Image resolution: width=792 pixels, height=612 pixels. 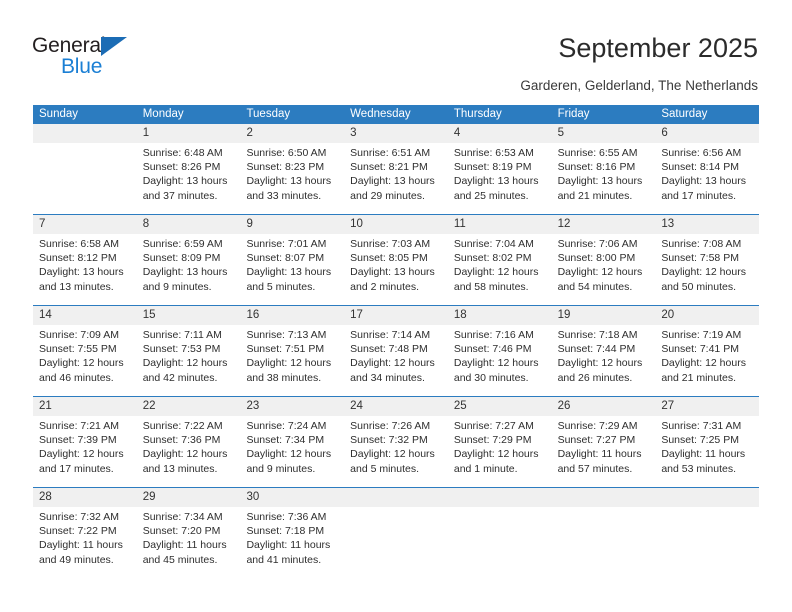 I want to click on day-number: 27, so click(x=707, y=406).